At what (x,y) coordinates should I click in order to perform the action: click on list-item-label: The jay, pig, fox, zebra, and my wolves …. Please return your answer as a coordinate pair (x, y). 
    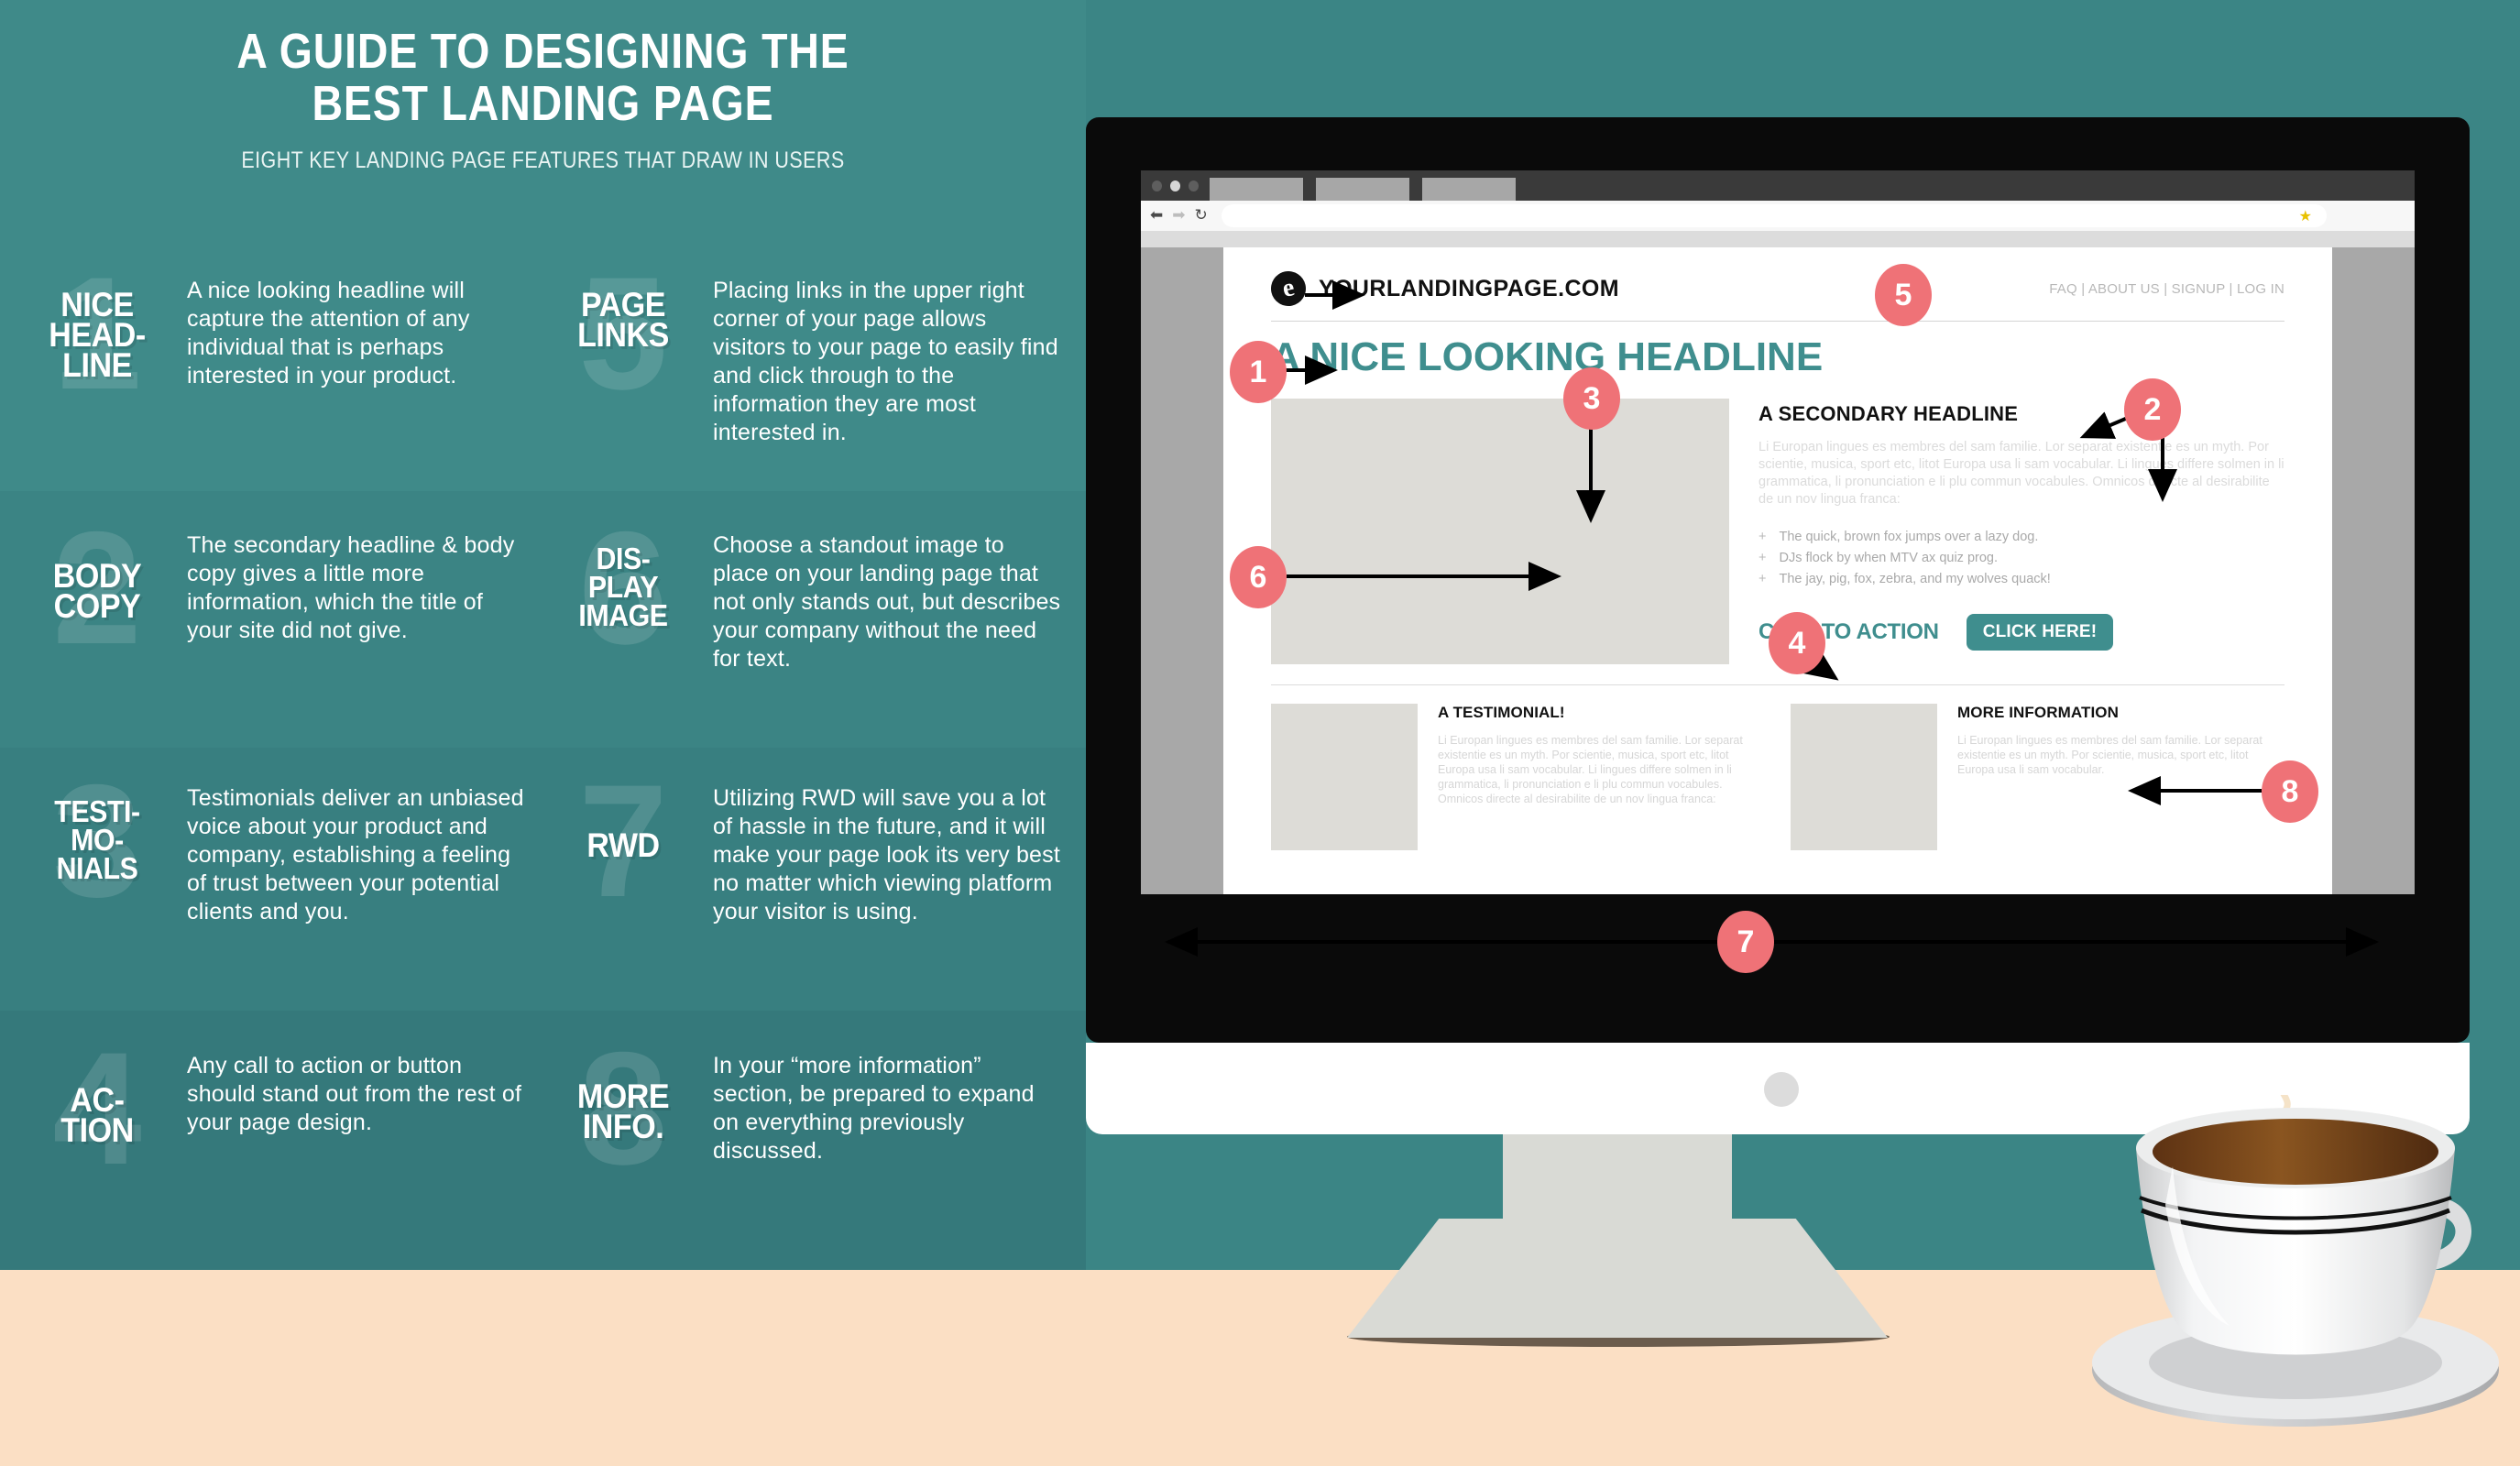
    Looking at the image, I should click on (1915, 579).